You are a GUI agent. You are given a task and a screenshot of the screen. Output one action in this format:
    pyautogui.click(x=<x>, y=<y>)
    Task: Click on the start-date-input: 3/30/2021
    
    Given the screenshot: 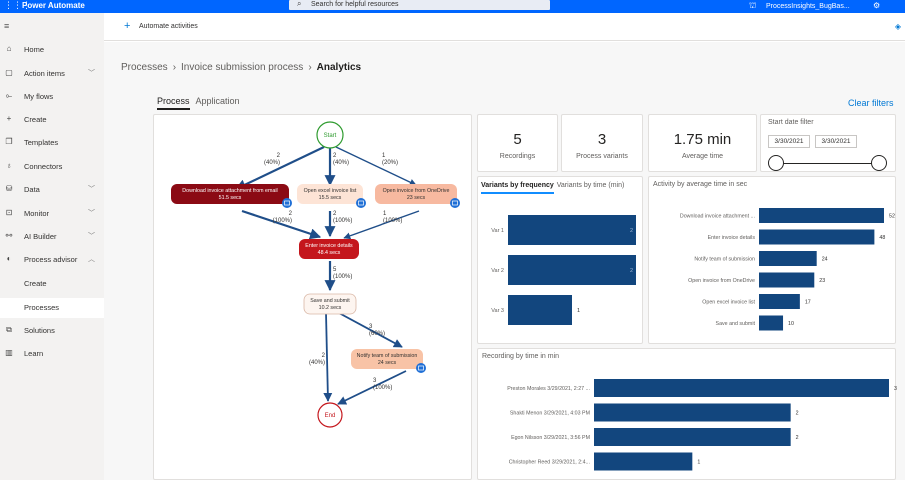 What is the action you would take?
    pyautogui.click(x=789, y=141)
    